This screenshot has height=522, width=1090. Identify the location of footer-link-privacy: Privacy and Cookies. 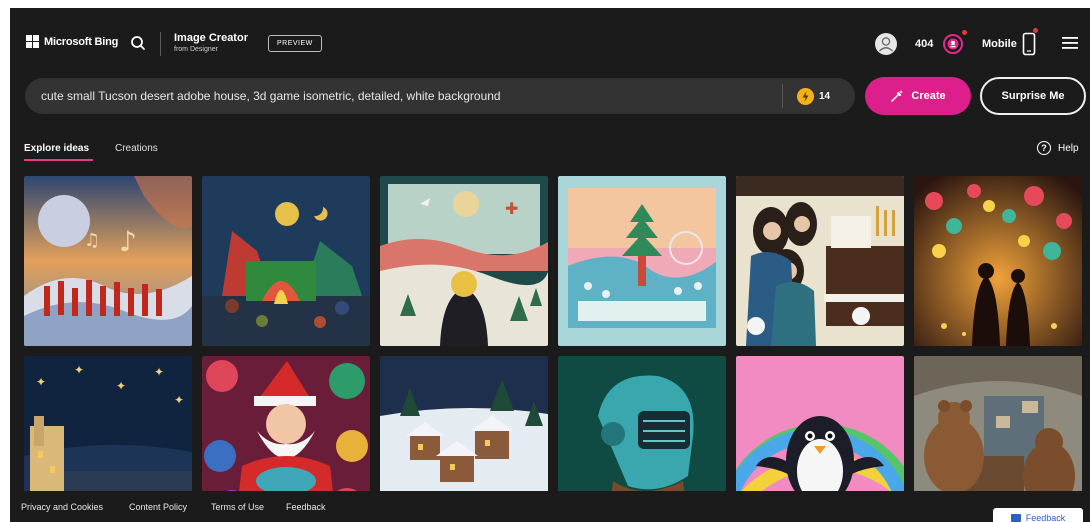
(62, 507).